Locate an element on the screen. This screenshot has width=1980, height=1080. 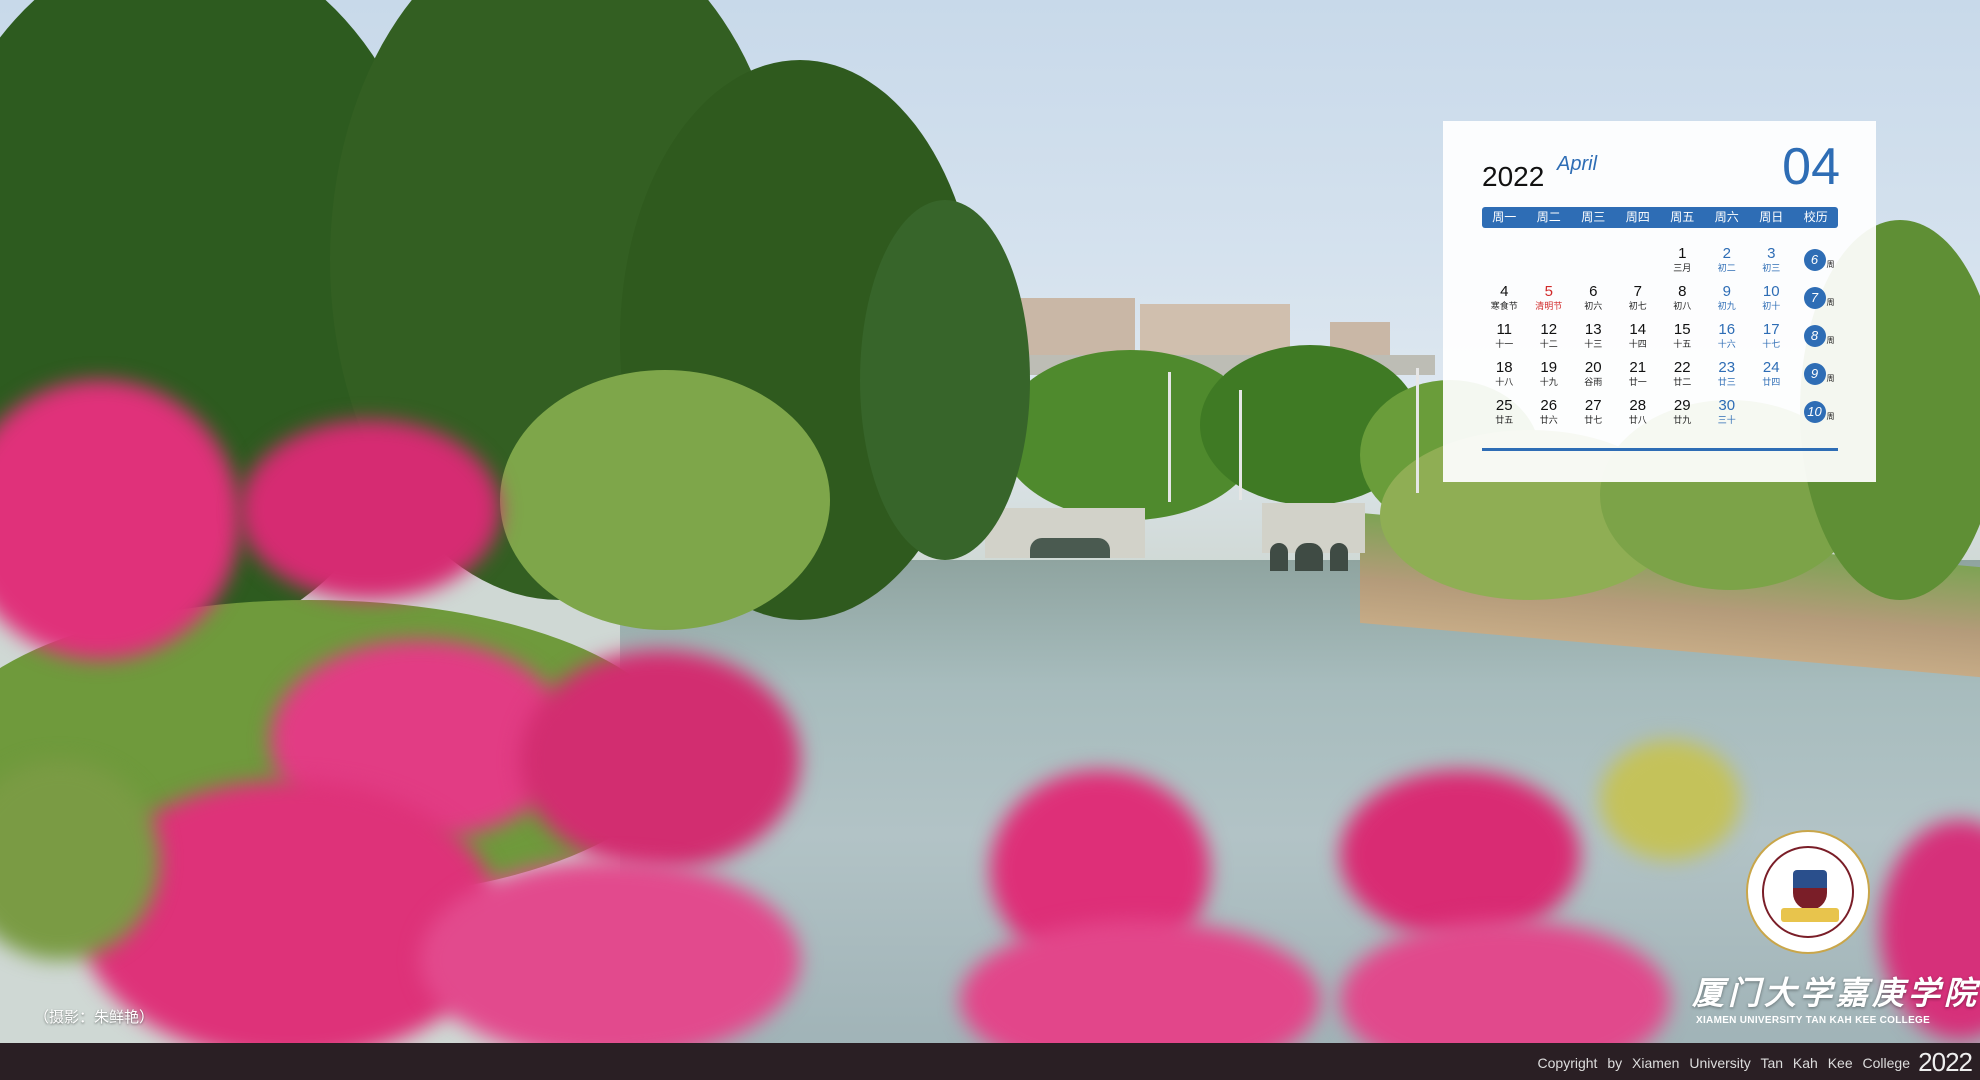
calendar-day: 17 十七 is located at coordinates (1771, 340).